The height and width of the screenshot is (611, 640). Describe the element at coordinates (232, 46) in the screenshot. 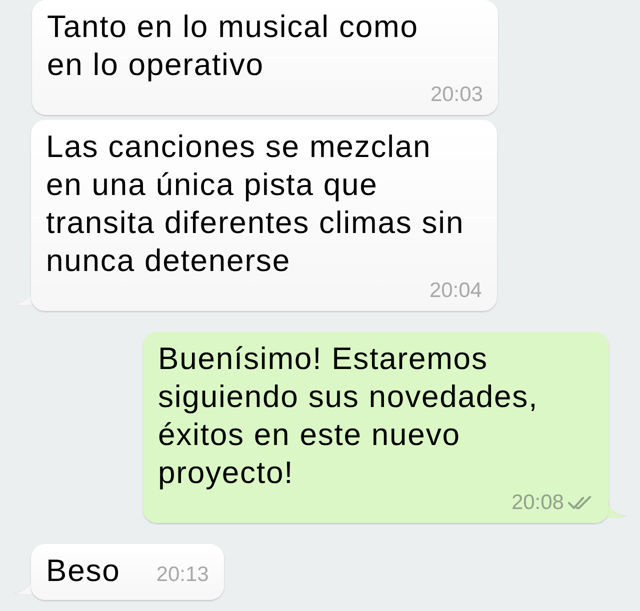

I see `message-text: Tanto en lo musical como en lo operativo` at that location.